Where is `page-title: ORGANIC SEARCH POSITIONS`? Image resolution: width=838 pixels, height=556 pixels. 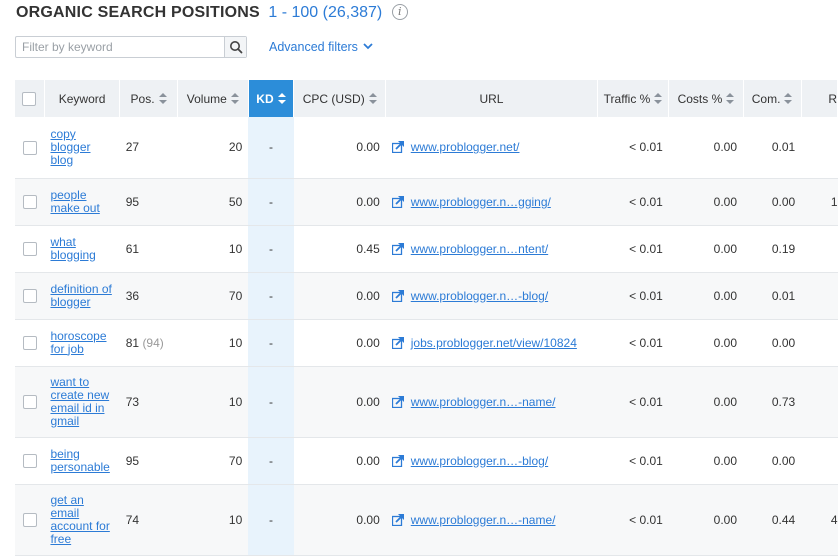
page-title: ORGANIC SEARCH POSITIONS is located at coordinates (138, 12).